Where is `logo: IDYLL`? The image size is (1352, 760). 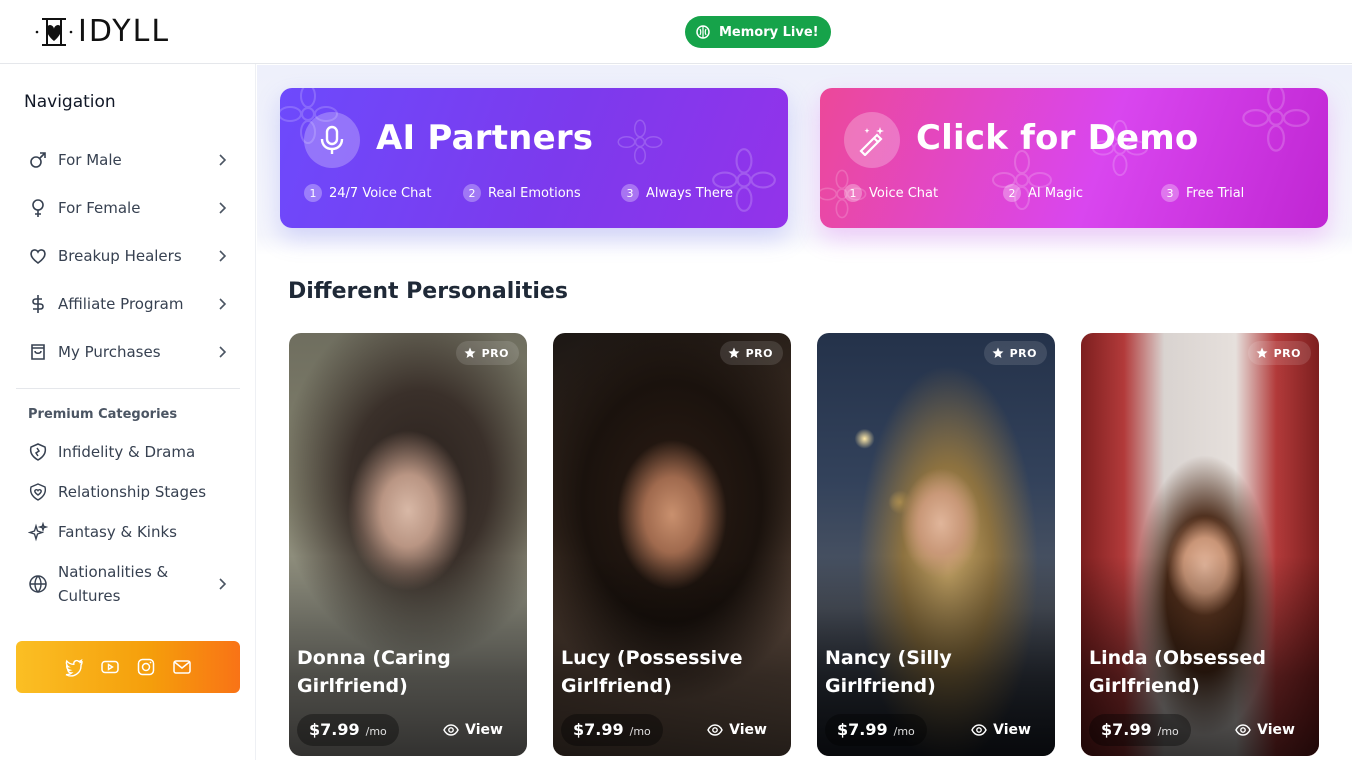
logo: IDYLL is located at coordinates (102, 31).